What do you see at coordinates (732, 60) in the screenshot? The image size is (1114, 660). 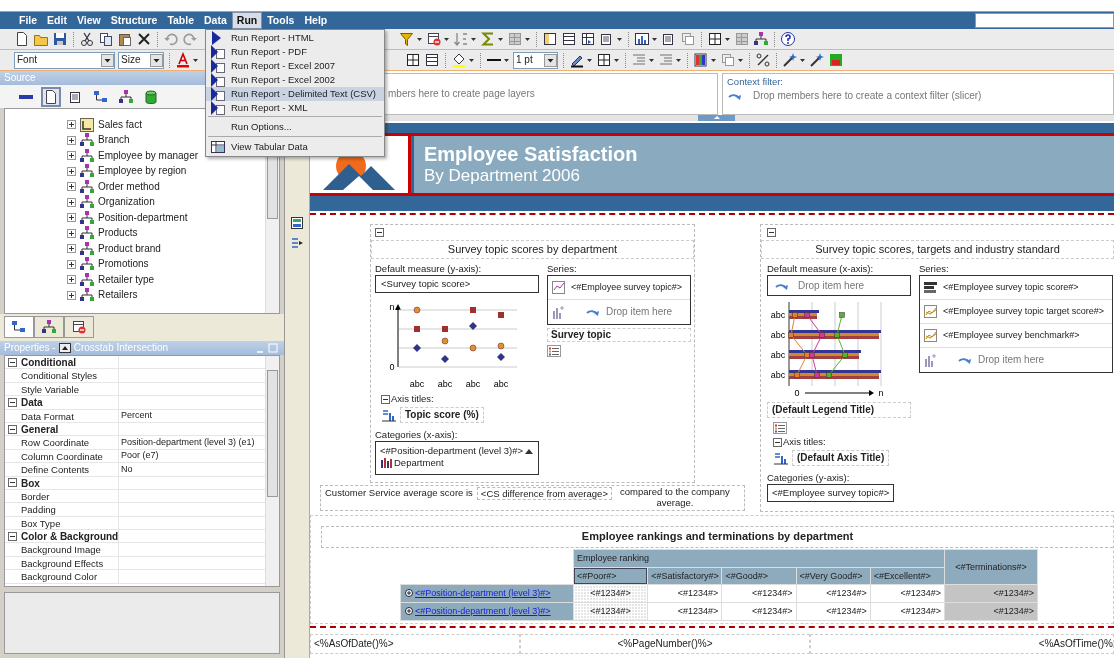 I see `stack-icon` at bounding box center [732, 60].